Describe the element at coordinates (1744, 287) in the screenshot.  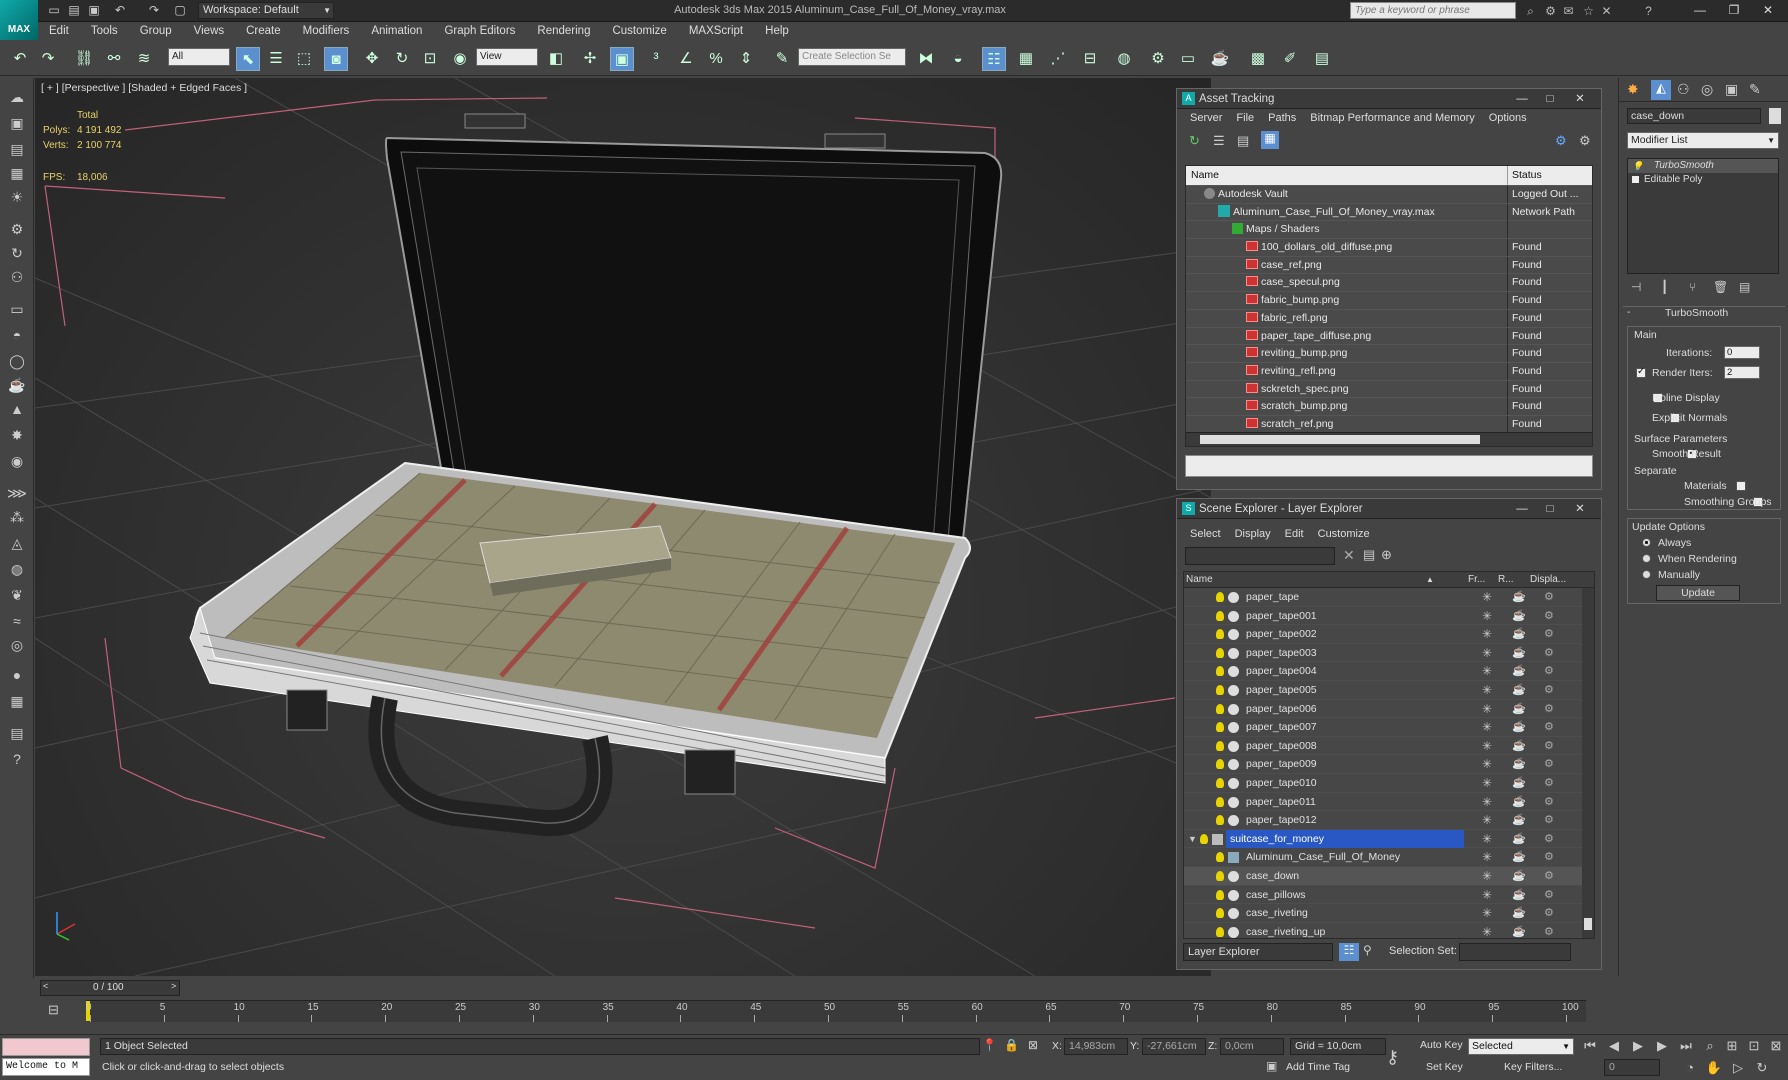
I see `configure-sets-icon: ▤` at that location.